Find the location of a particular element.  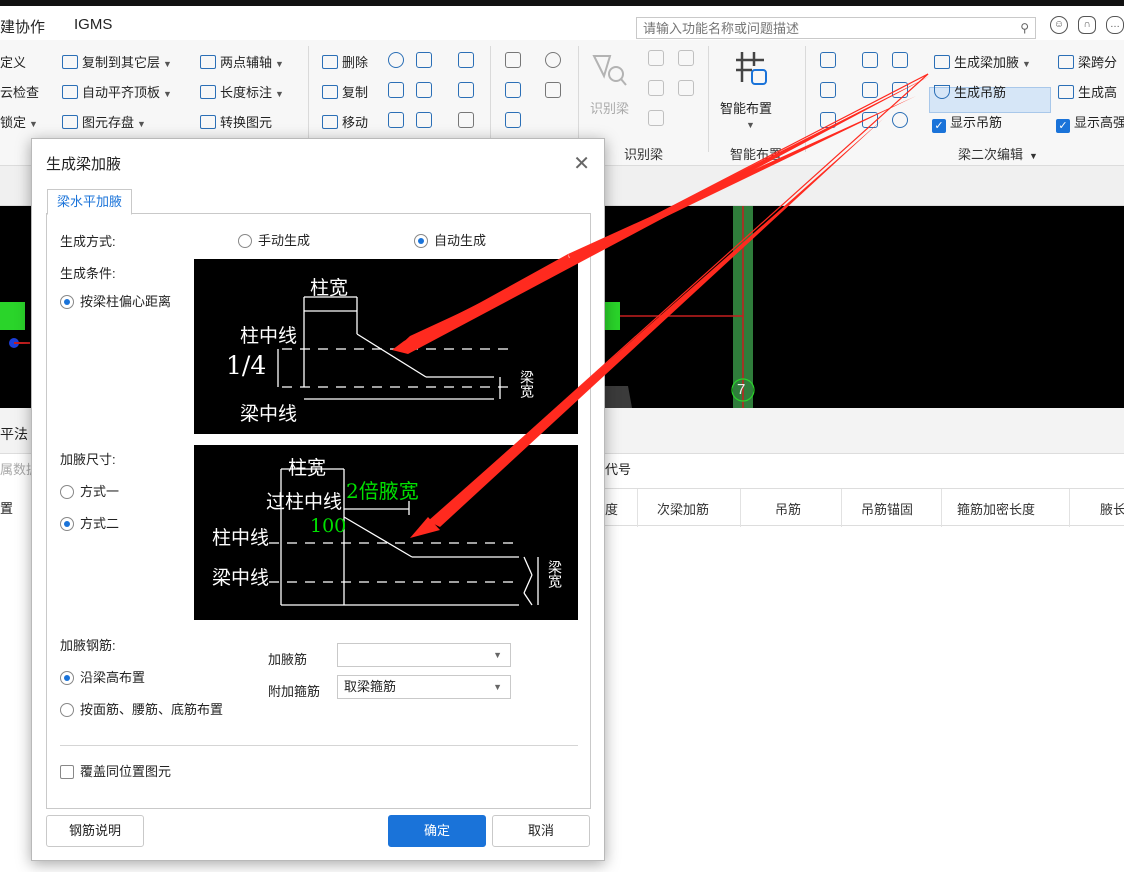

smart-layout-button: 智能布置 is located at coordinates (746, 107).